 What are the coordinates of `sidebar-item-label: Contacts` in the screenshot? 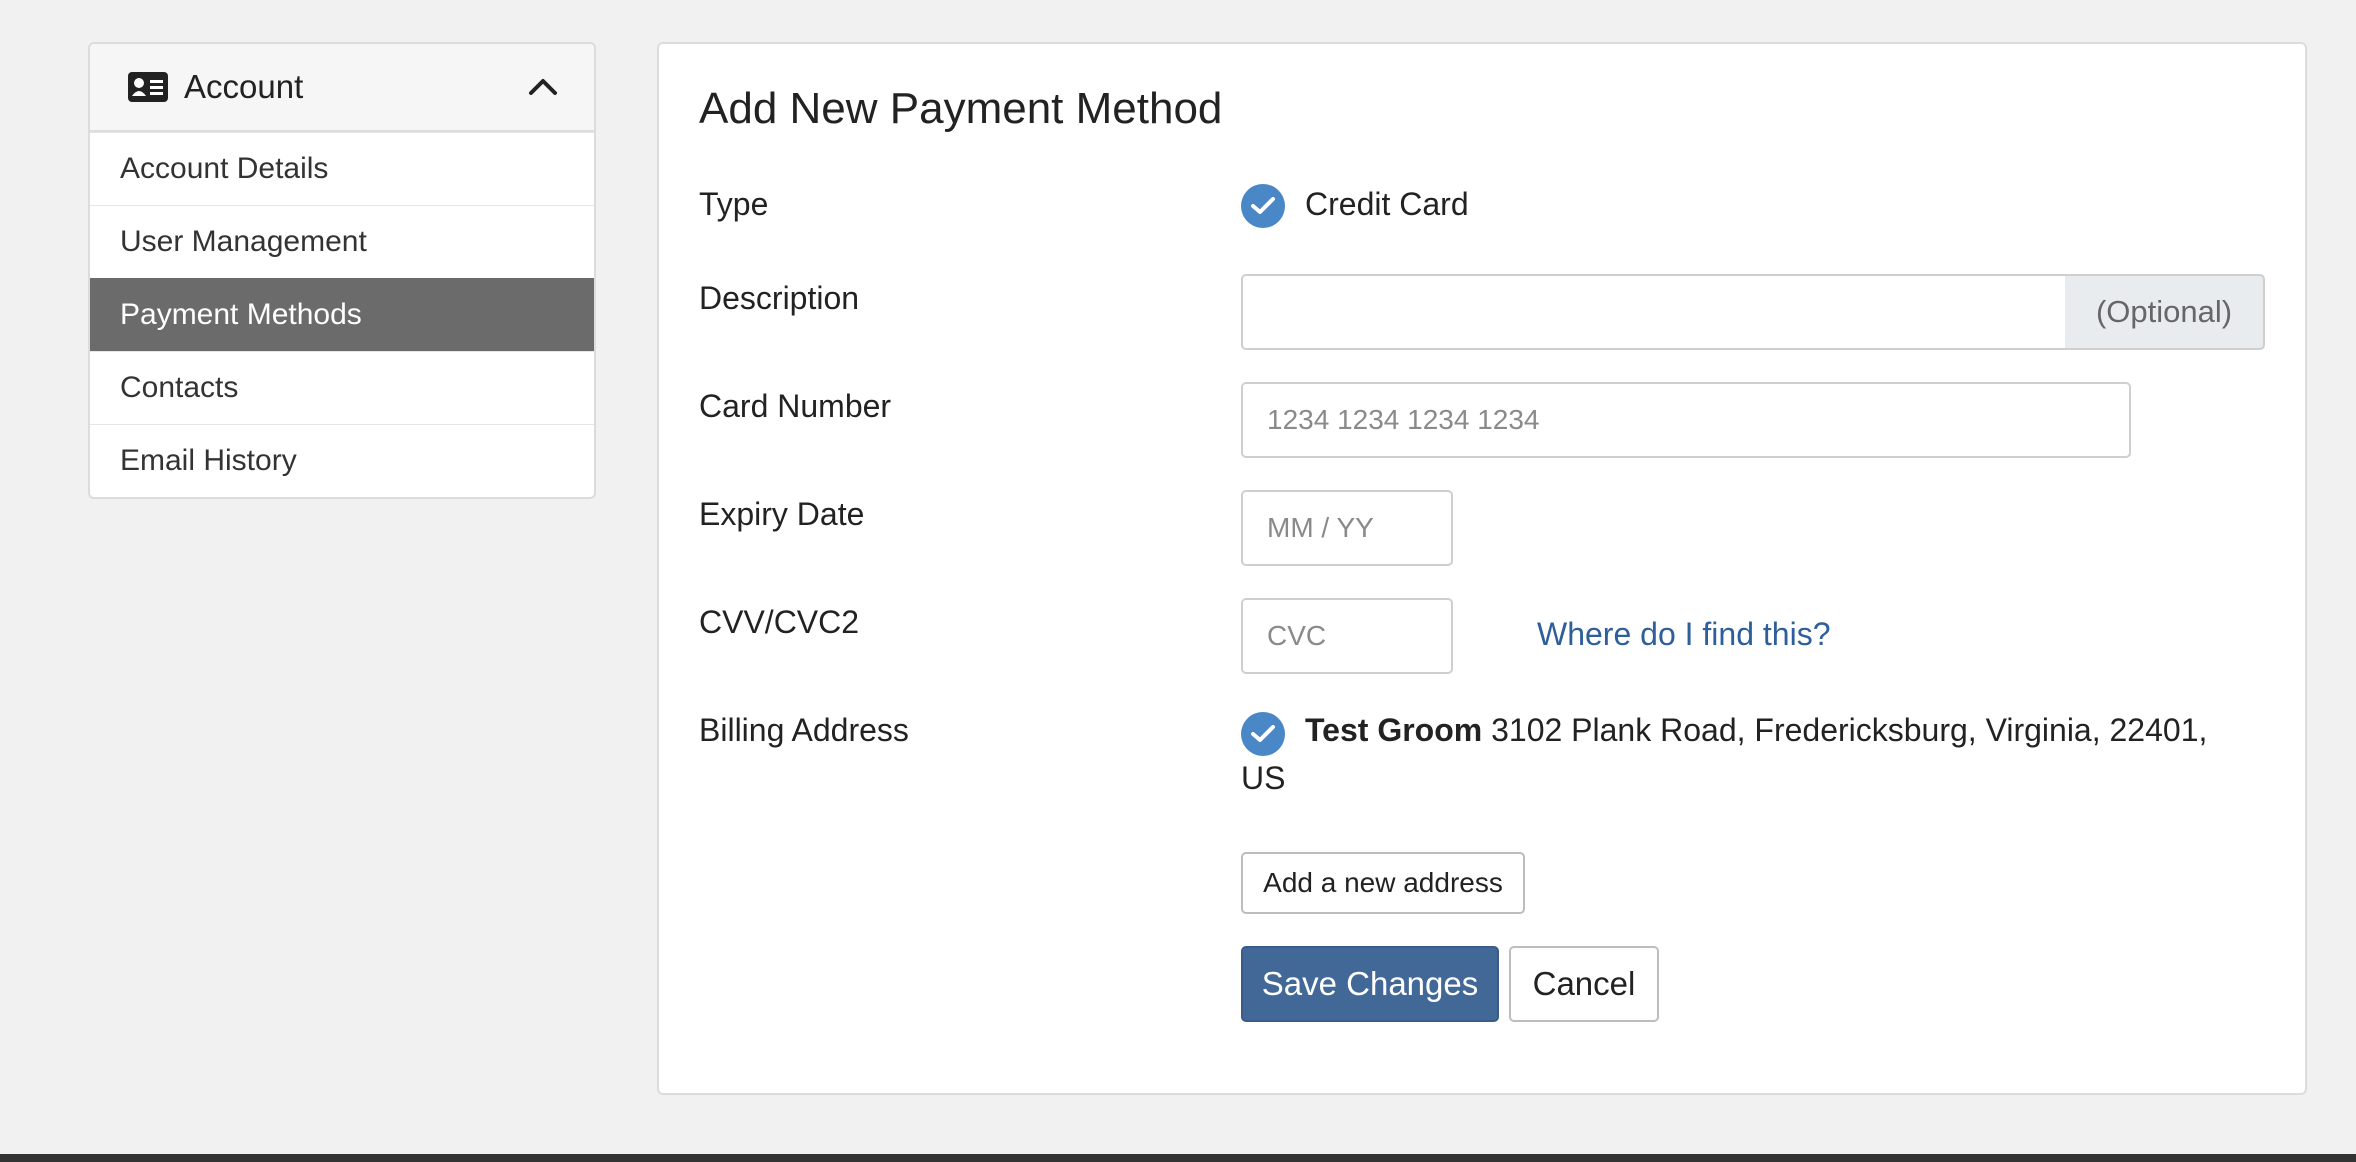 It's located at (179, 387).